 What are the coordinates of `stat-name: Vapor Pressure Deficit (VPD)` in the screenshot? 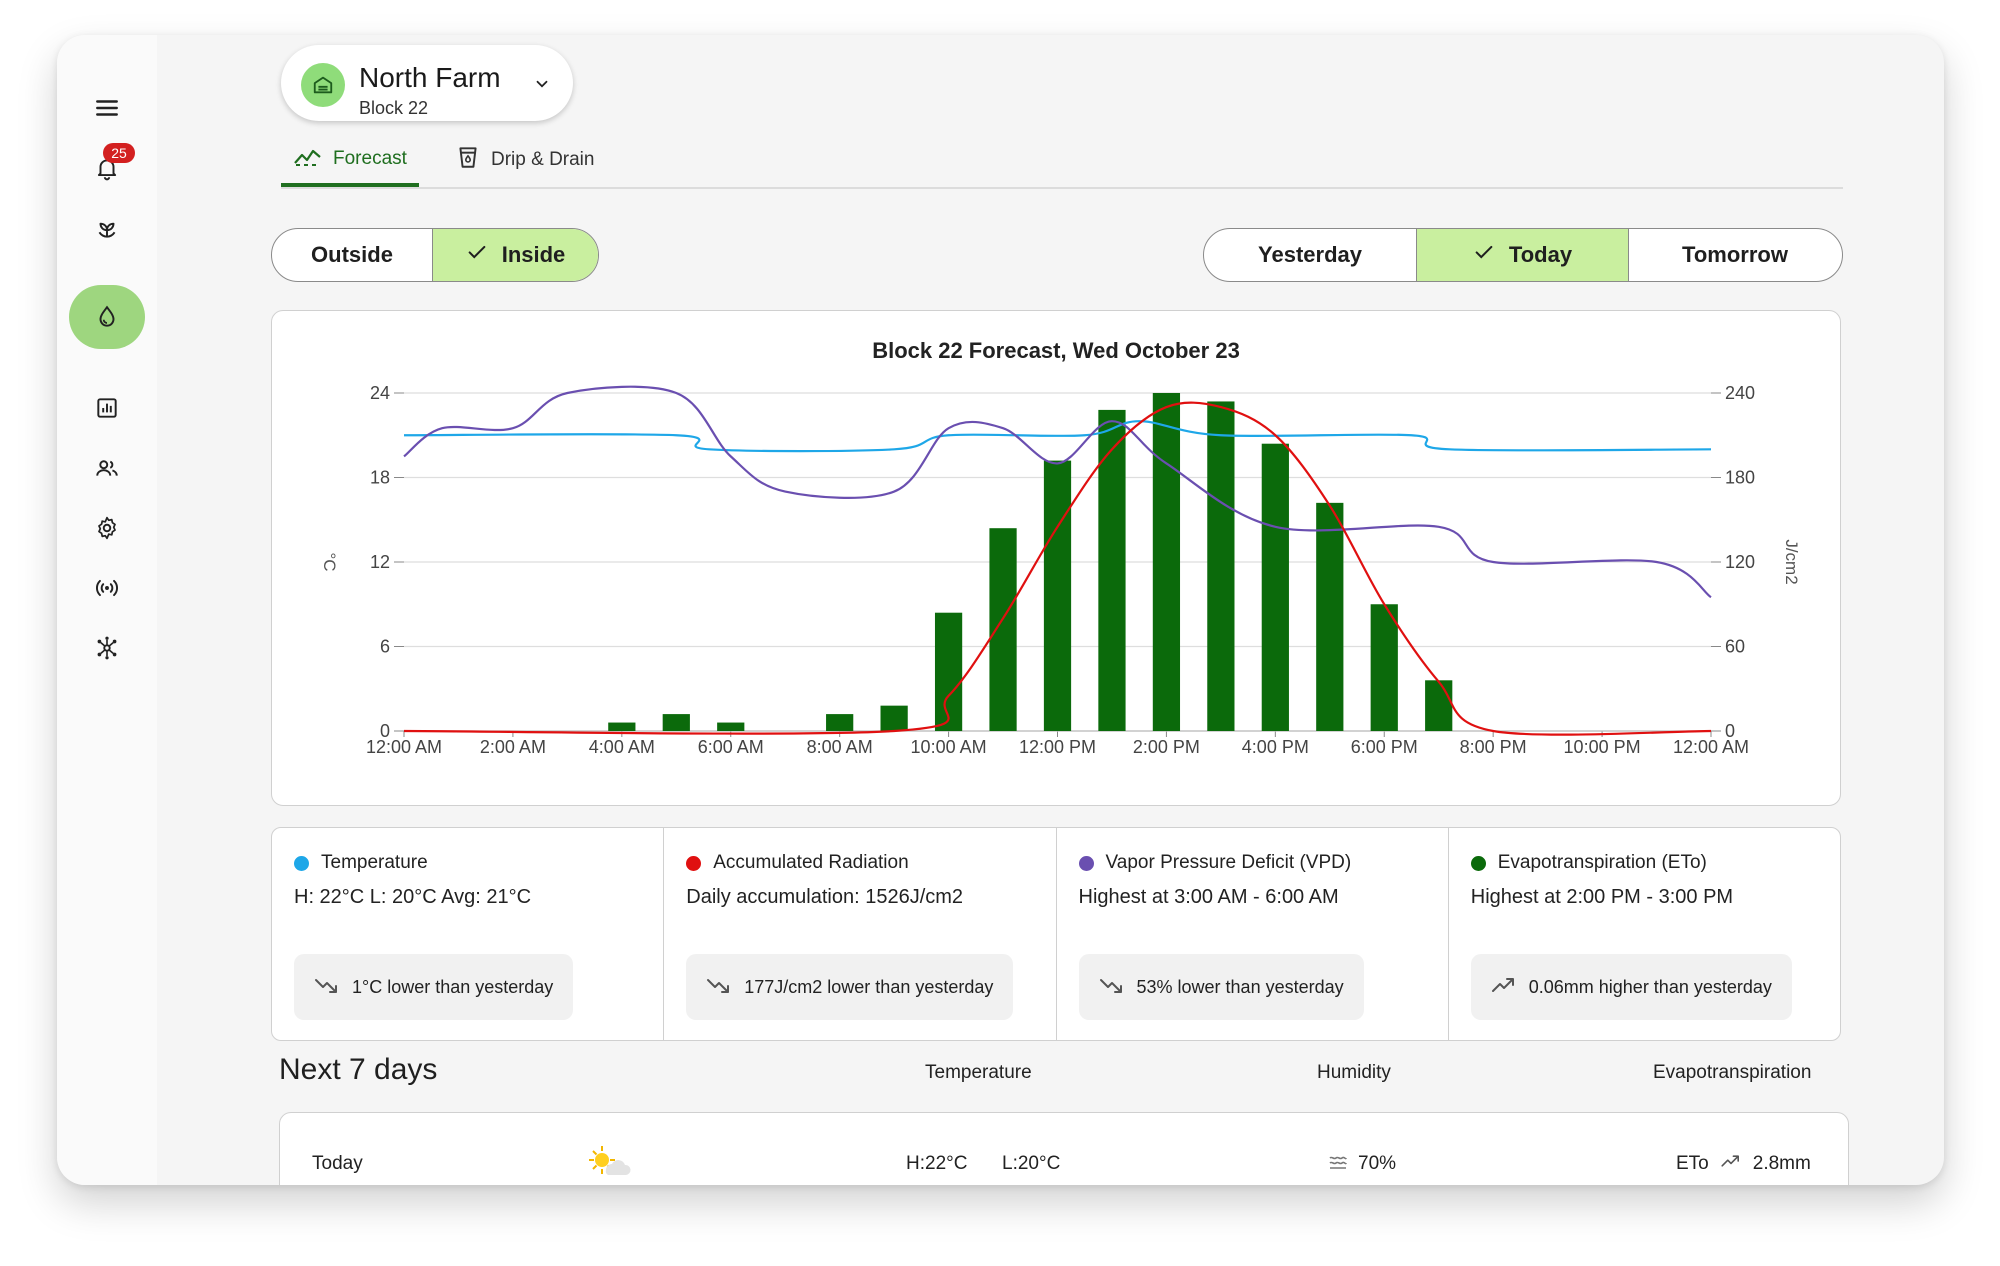 It's located at (1228, 862).